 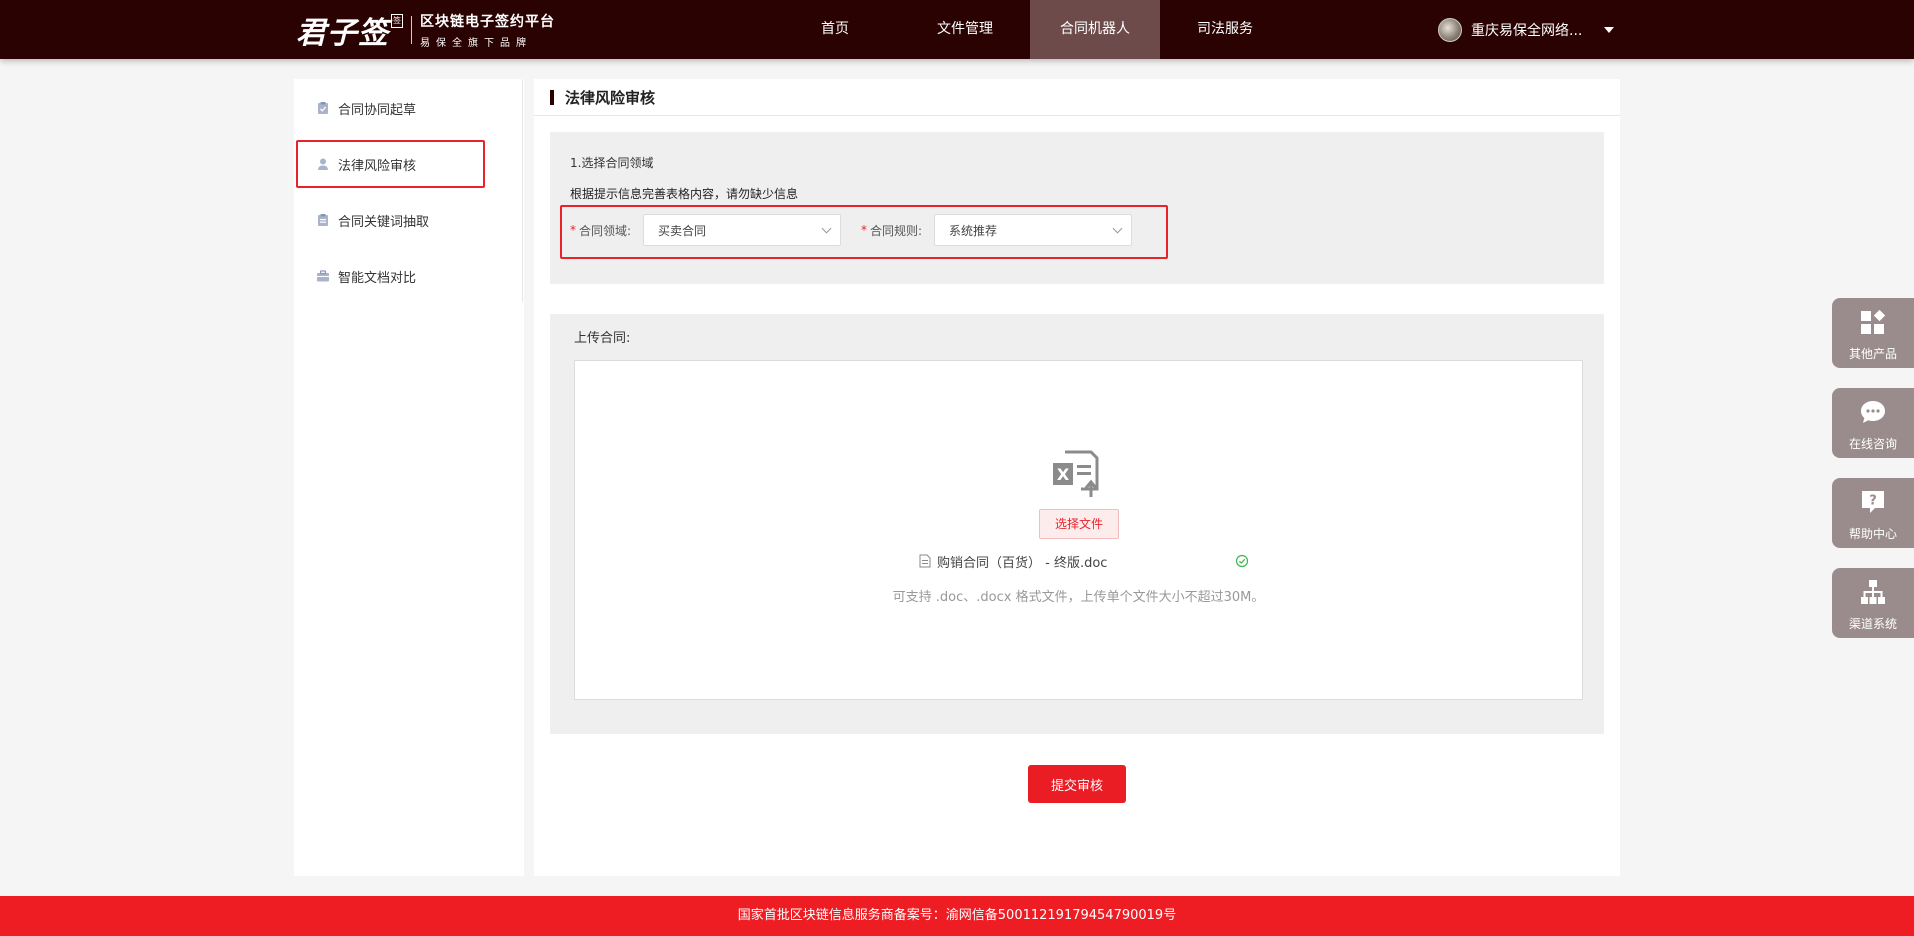 I want to click on float-help-center: ? 帮助中心, so click(x=1873, y=513).